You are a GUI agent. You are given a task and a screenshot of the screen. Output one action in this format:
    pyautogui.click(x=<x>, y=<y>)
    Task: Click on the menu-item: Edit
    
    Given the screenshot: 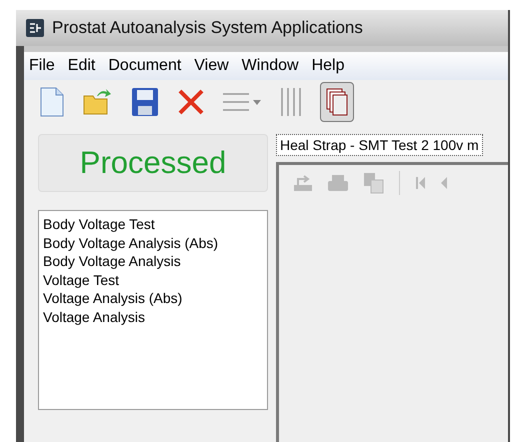 What is the action you would take?
    pyautogui.click(x=82, y=66)
    